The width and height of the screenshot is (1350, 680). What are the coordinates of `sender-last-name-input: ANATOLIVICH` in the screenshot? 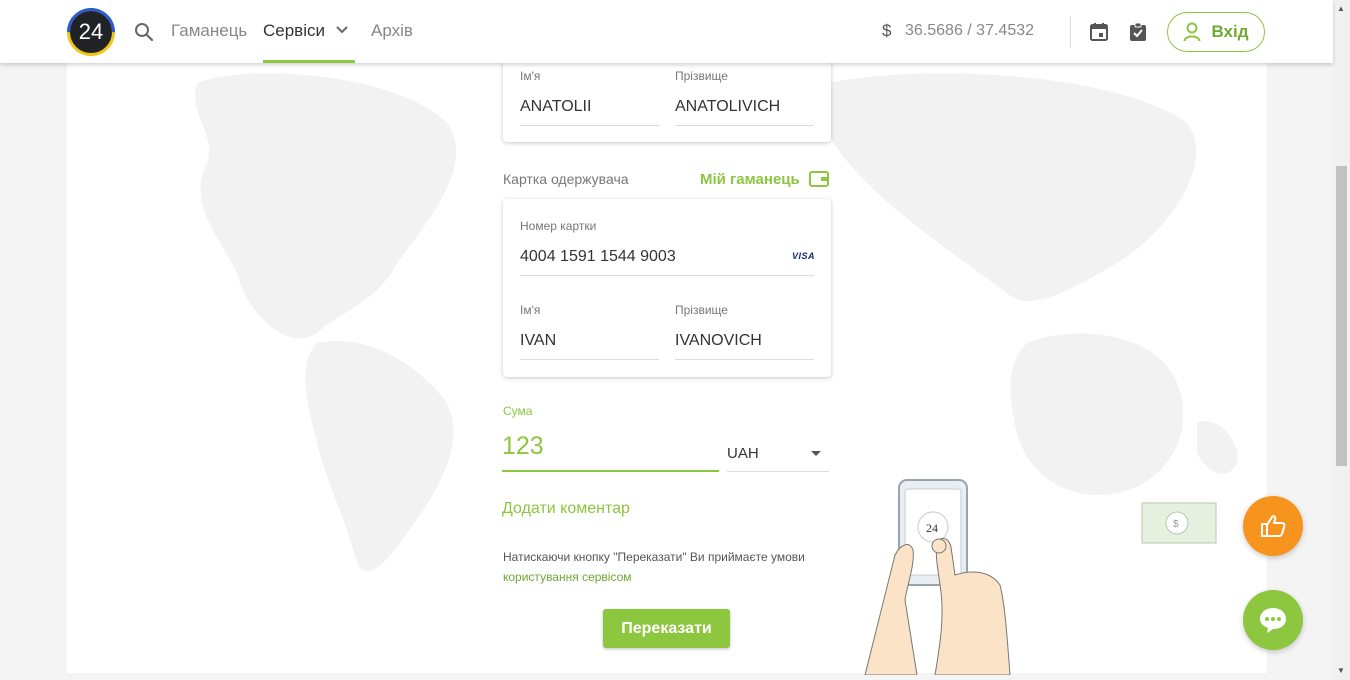 It's located at (727, 107).